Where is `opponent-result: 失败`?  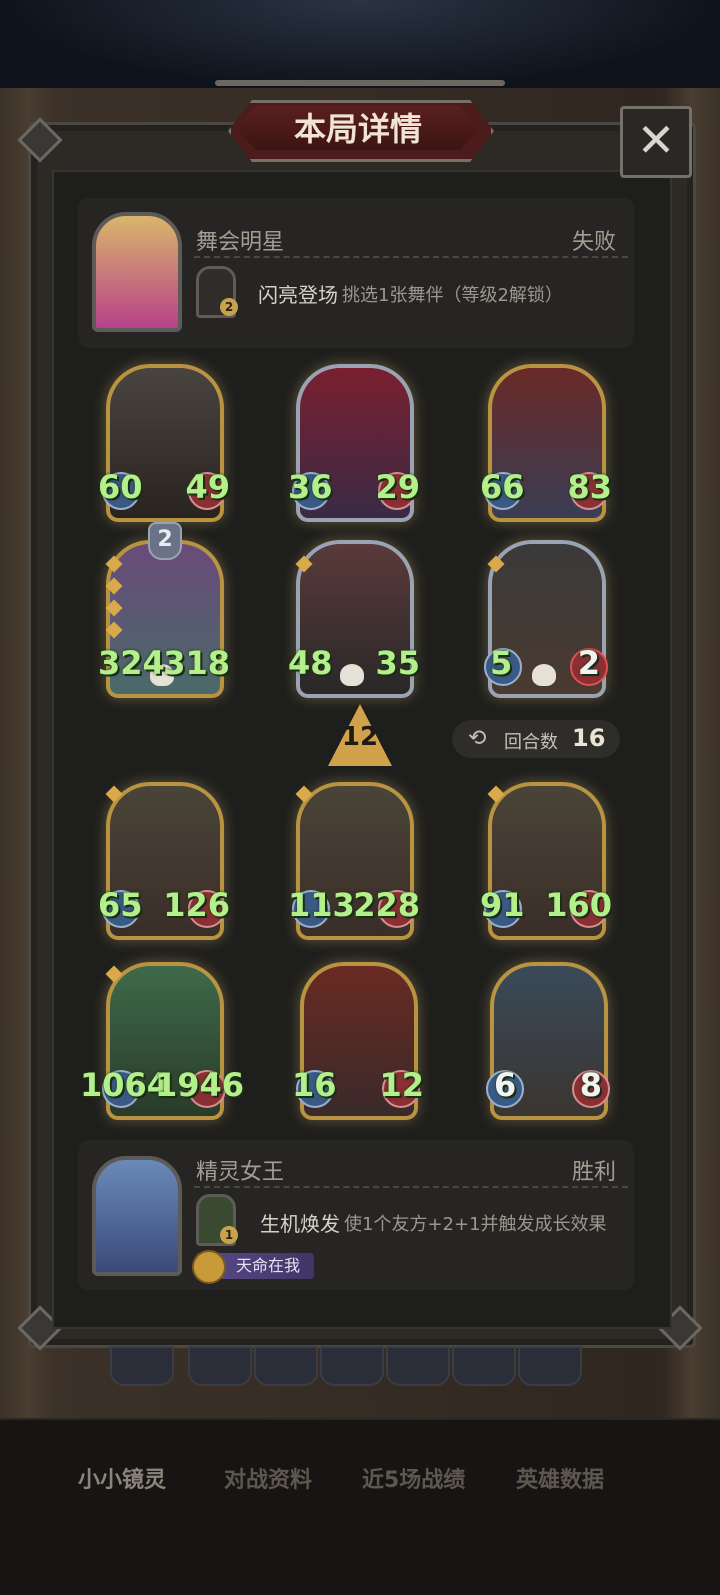 opponent-result: 失败 is located at coordinates (594, 242).